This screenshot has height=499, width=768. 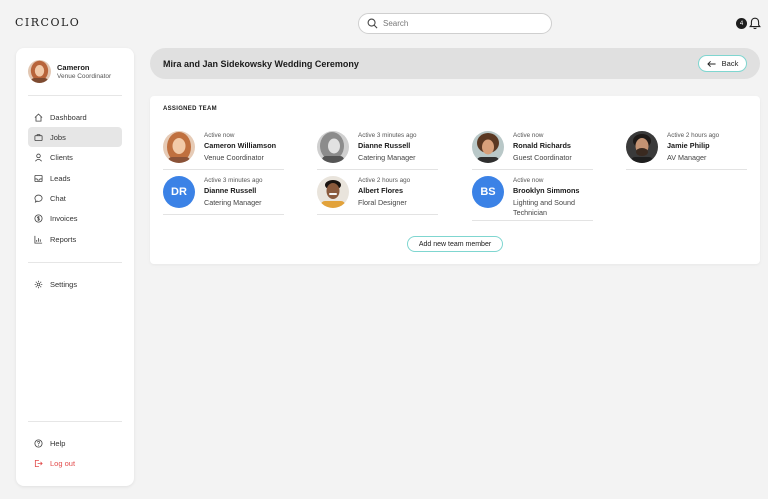 I want to click on sidebar-item-reports: Reports, so click(x=75, y=239).